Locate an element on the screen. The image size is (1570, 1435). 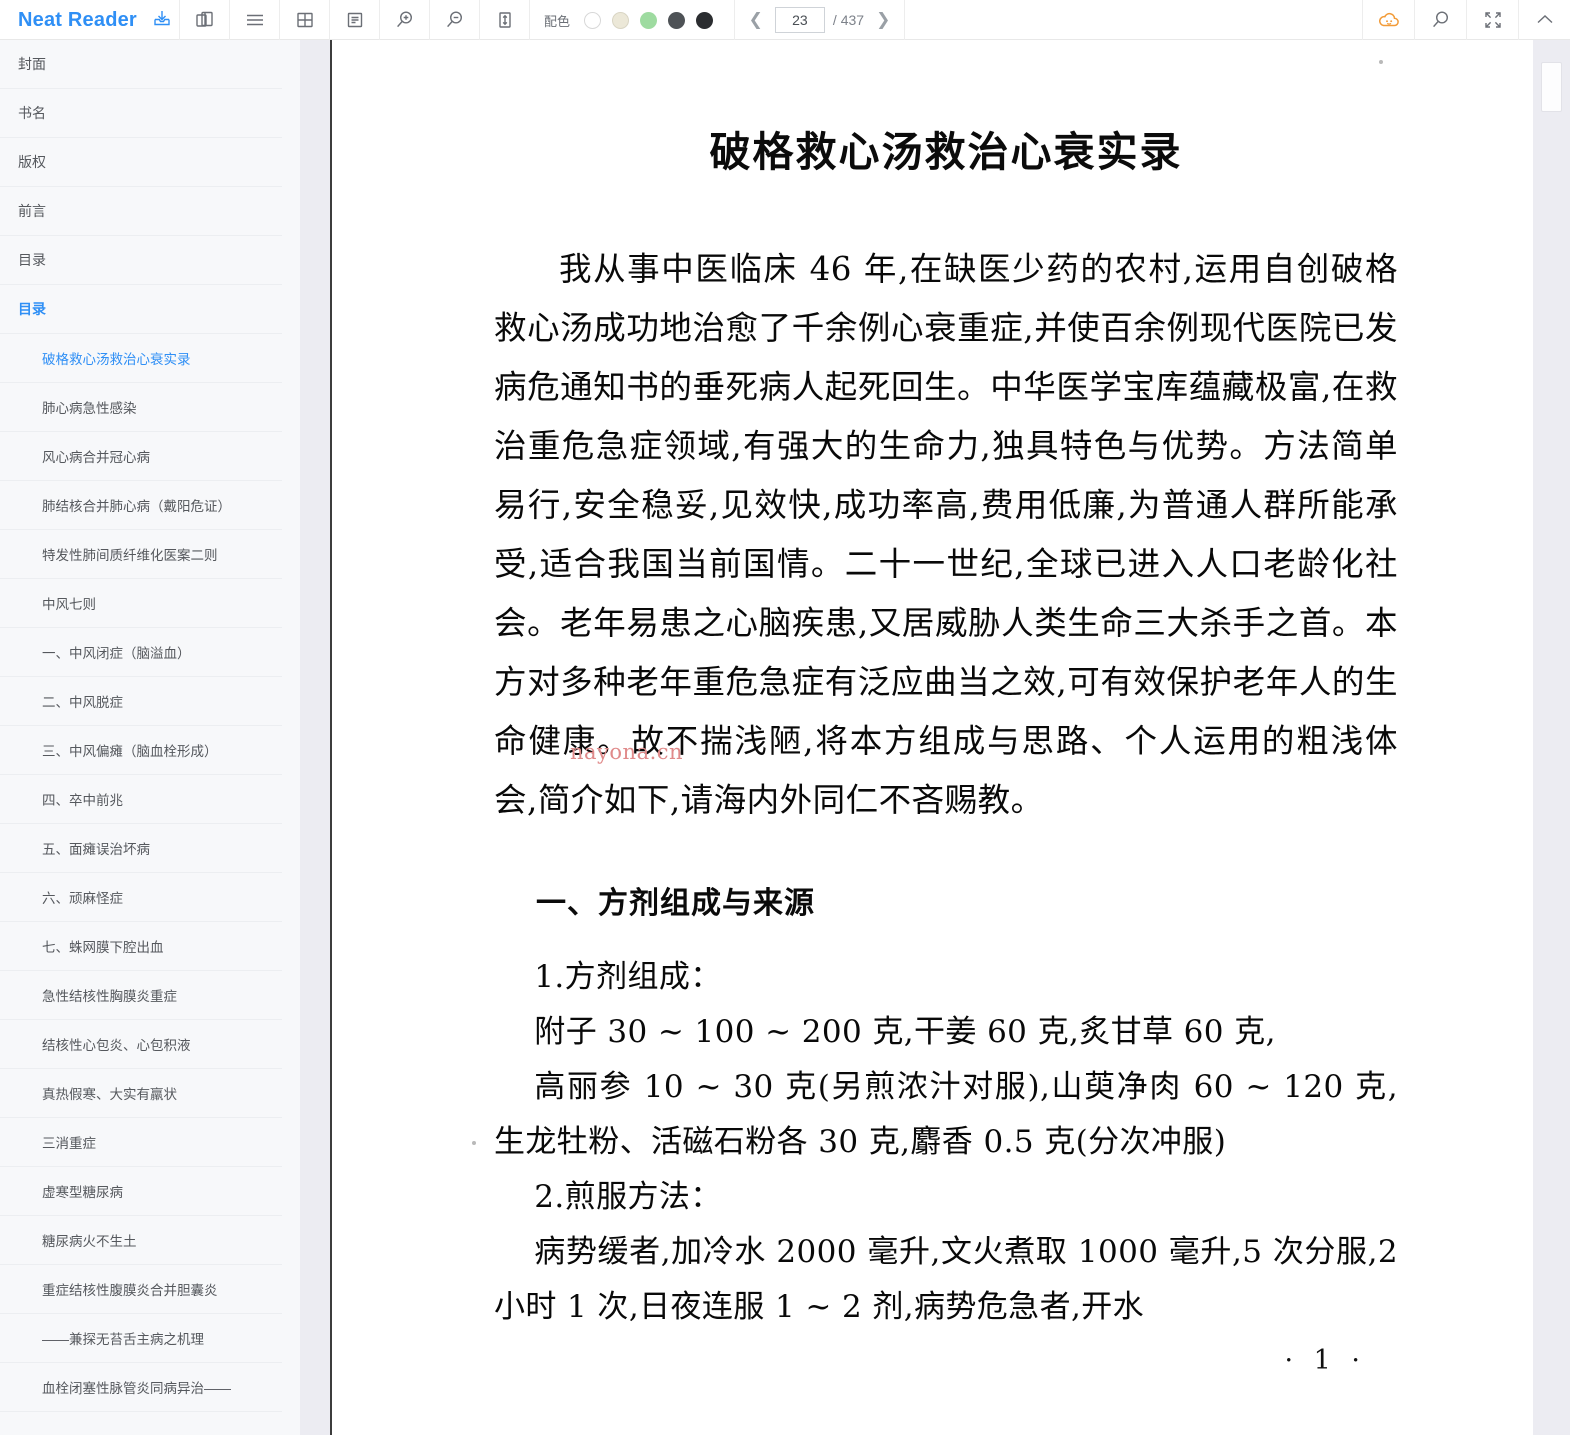
sidebar-item-label: ——兼探无苔舌主病之机理 is located at coordinates (123, 1339).